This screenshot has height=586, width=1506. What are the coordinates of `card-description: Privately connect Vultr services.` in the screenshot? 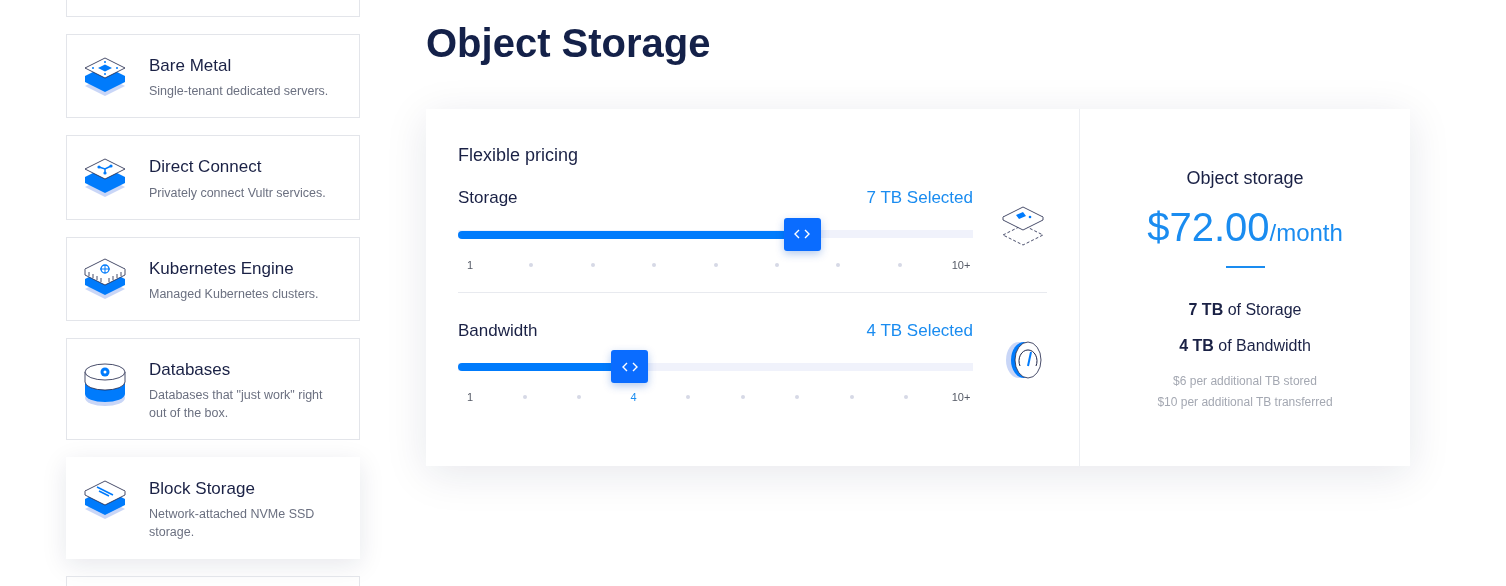 It's located at (237, 193).